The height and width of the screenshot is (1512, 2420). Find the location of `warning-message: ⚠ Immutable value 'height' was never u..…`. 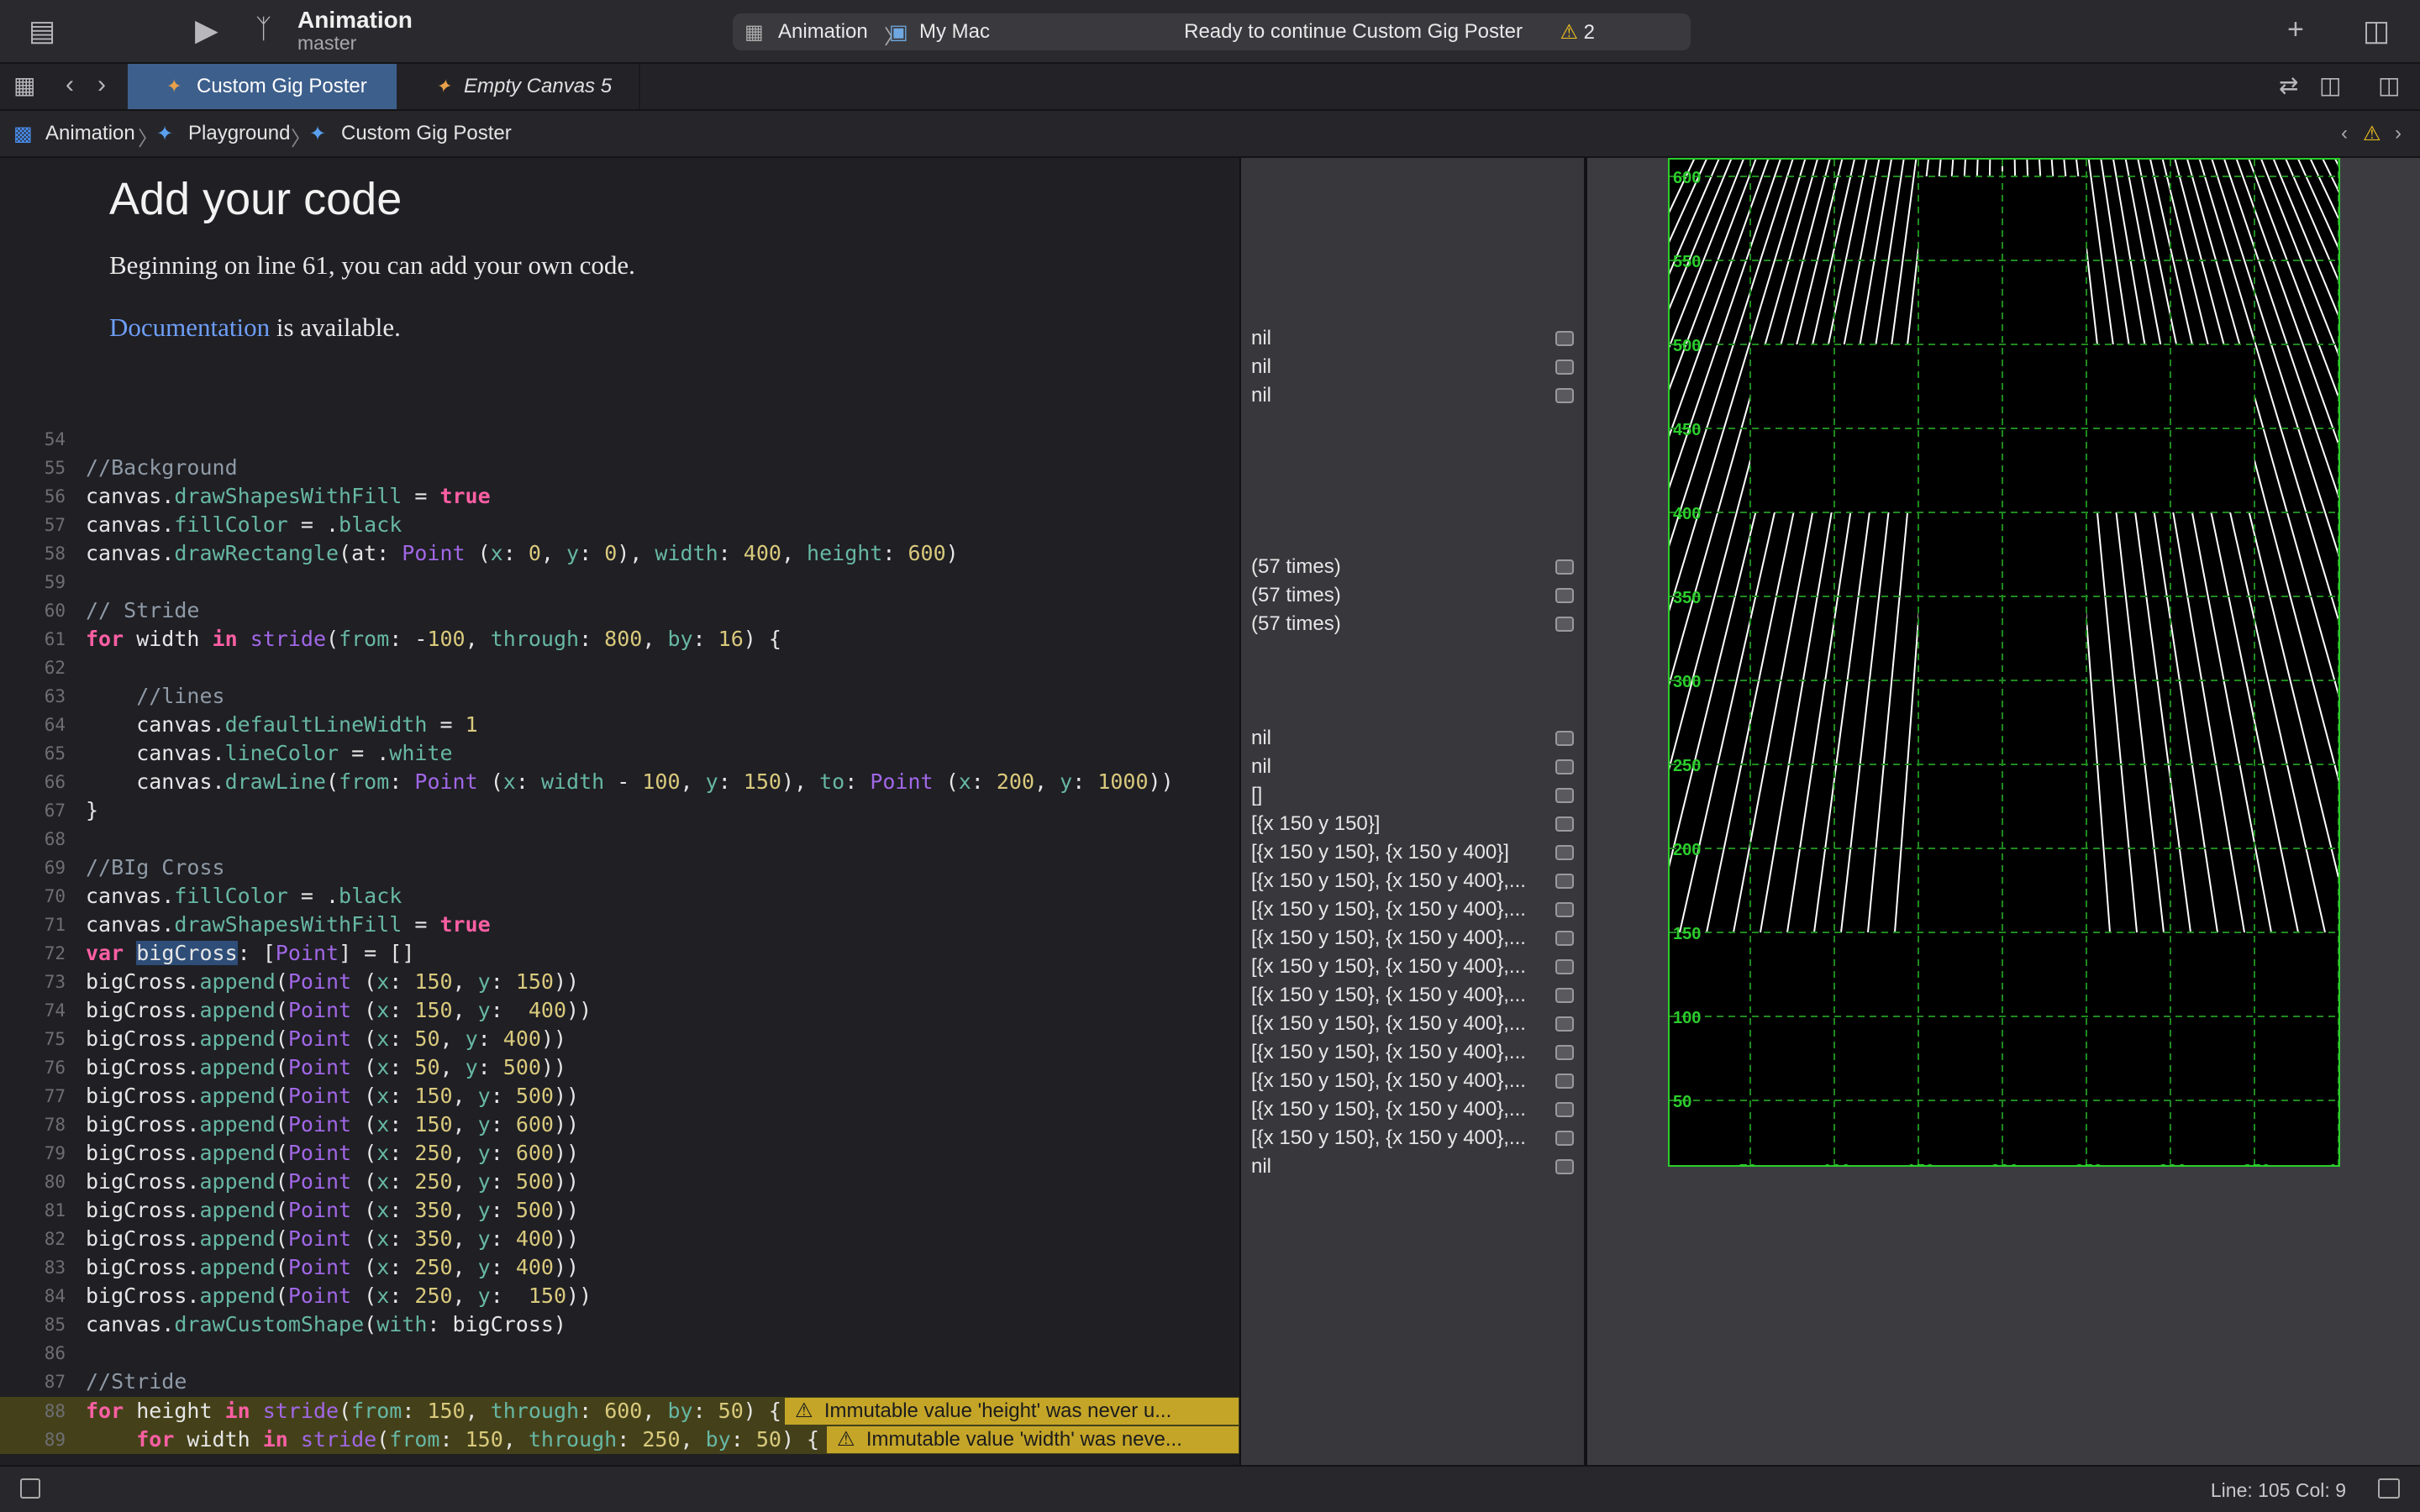

warning-message: ⚠ Immutable value 'height' was never u..… is located at coordinates (1012, 1411).